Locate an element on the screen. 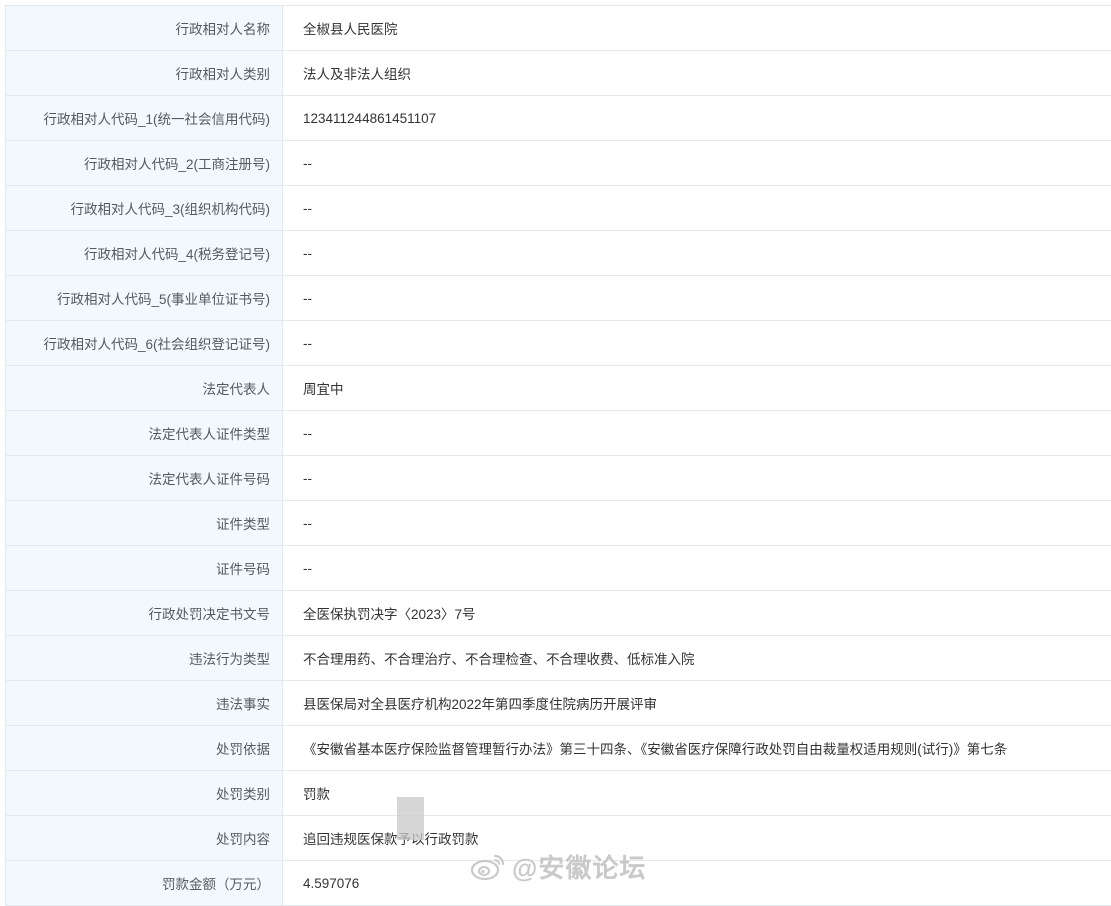 This screenshot has height=906, width=1111. text-selection-highlight is located at coordinates (410, 818).